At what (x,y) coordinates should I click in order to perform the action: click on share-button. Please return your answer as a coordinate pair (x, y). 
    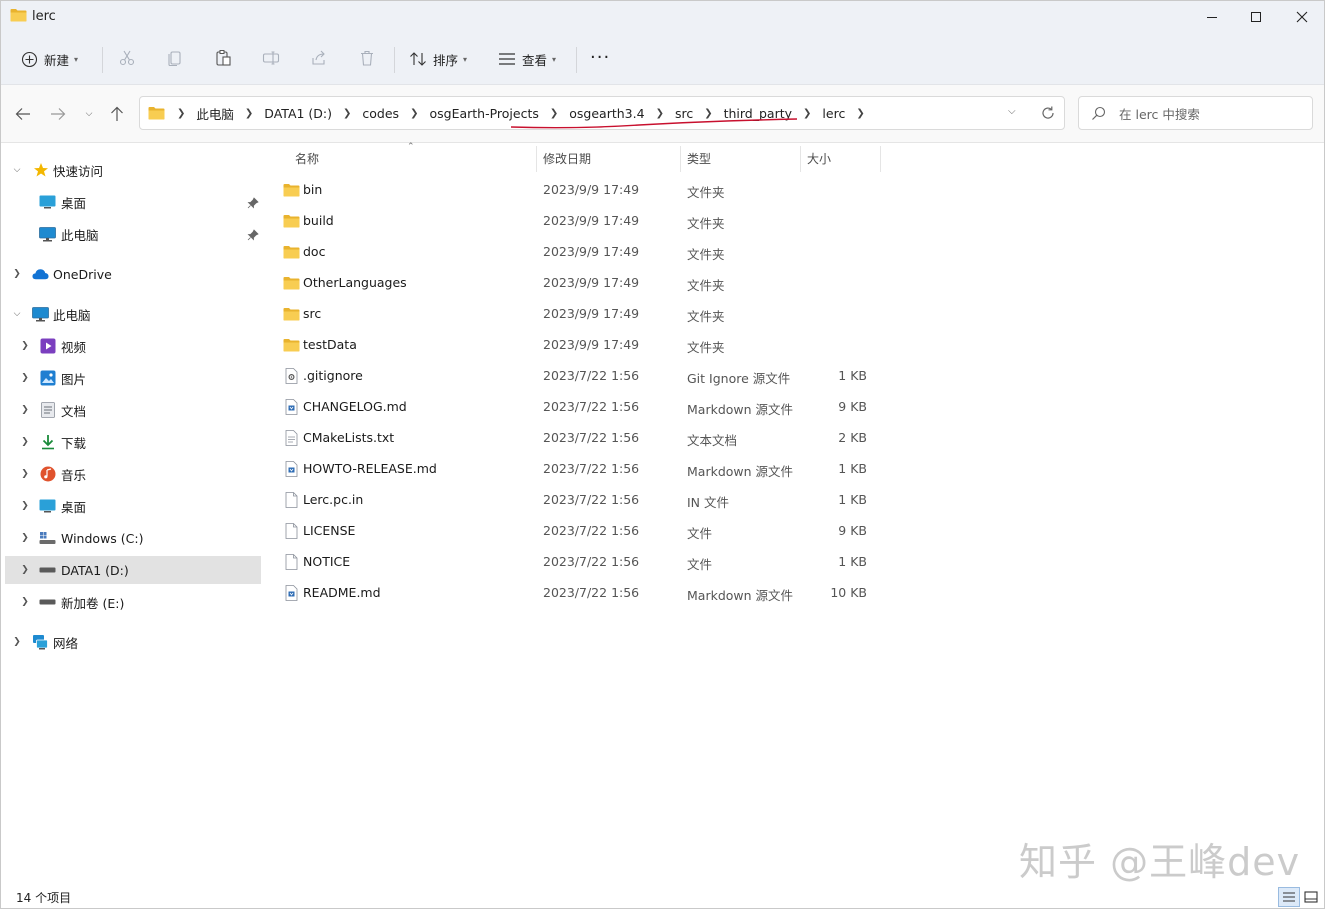
    Looking at the image, I should click on (319, 58).